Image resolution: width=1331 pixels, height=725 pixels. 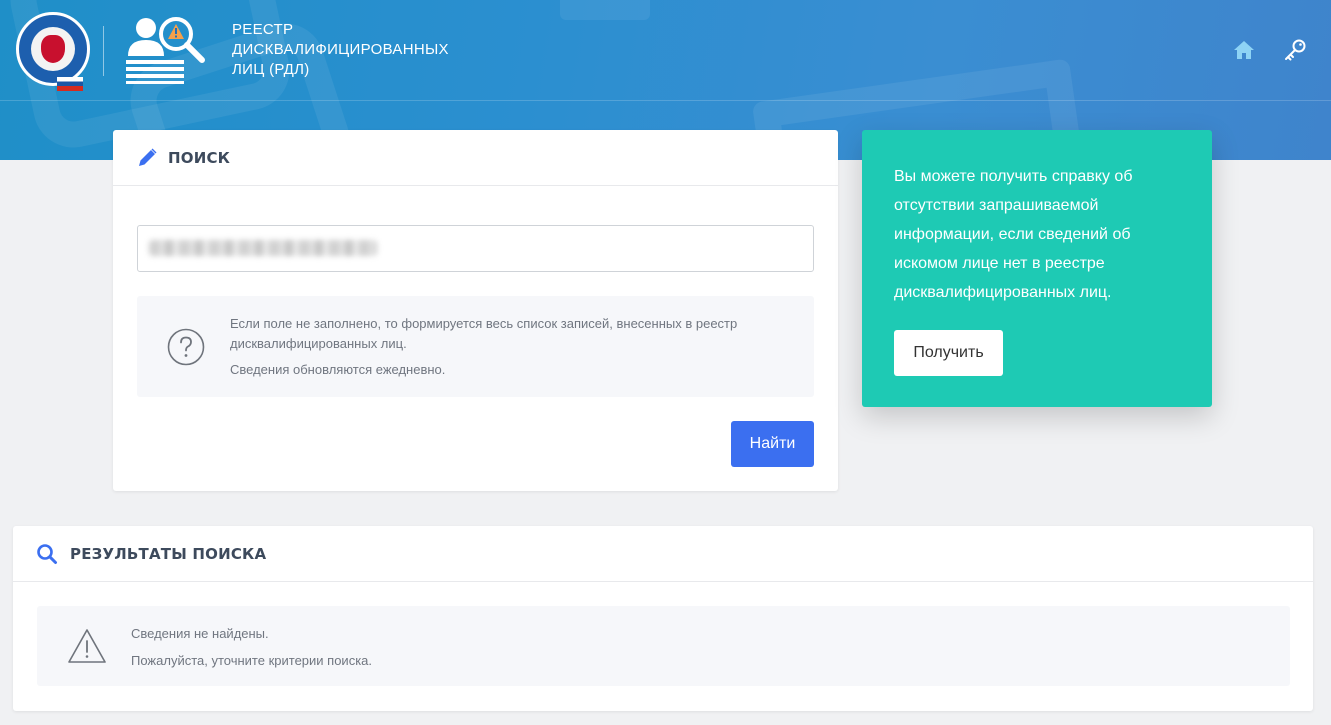 I want to click on registry-logo-icon, so click(x=165, y=50).